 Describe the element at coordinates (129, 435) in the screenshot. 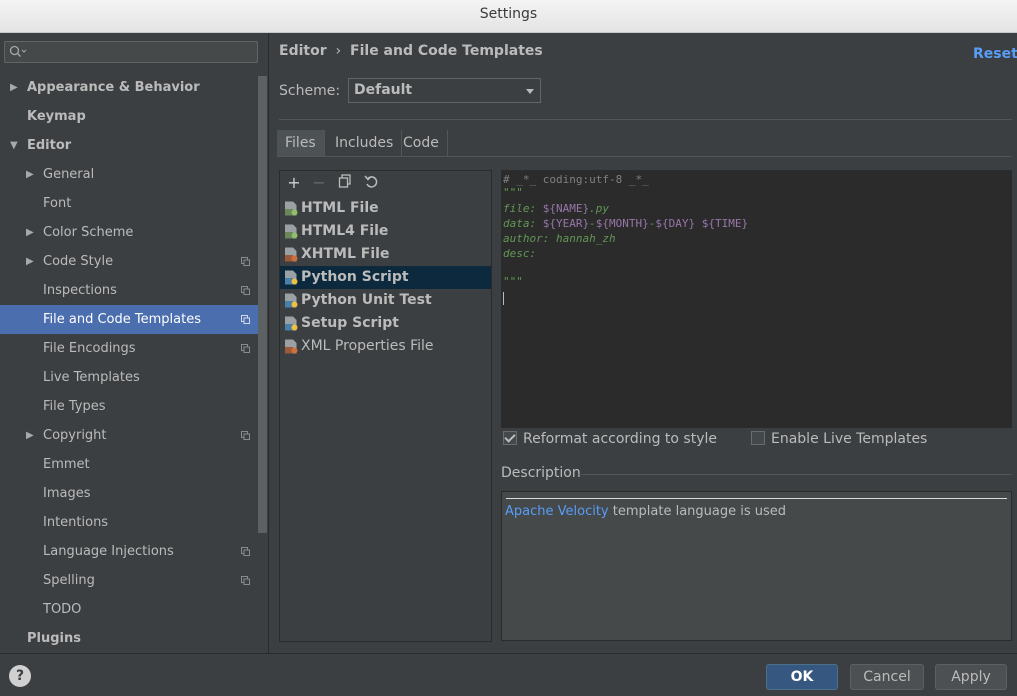

I see `sidebar-item-copyright: ▶ Copyright` at that location.